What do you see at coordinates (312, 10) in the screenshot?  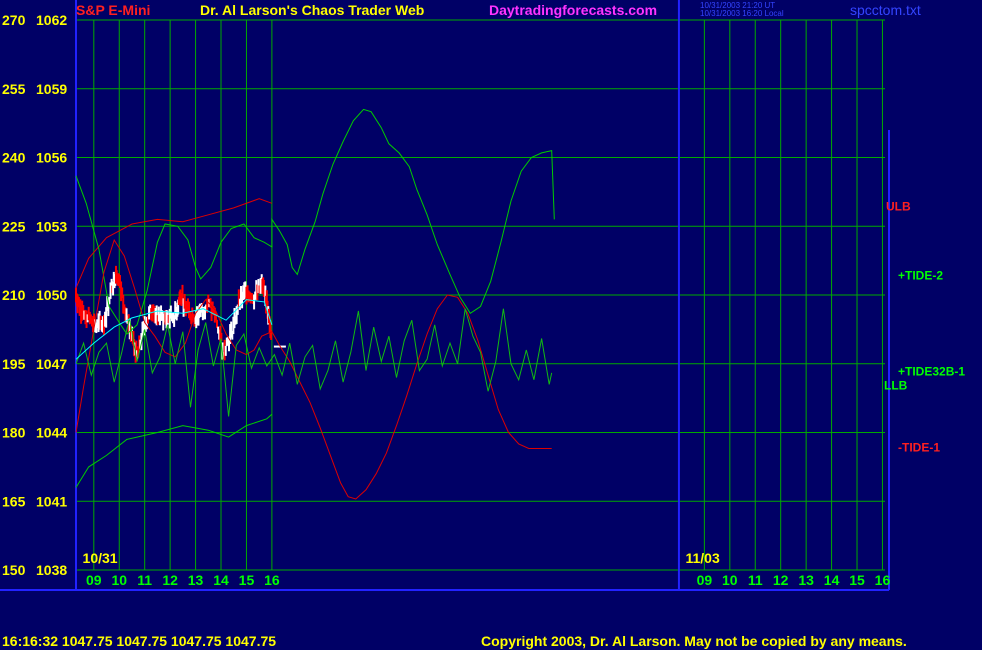 I see `chart-title: Dr. Al Larson's Chaos Trader Web` at bounding box center [312, 10].